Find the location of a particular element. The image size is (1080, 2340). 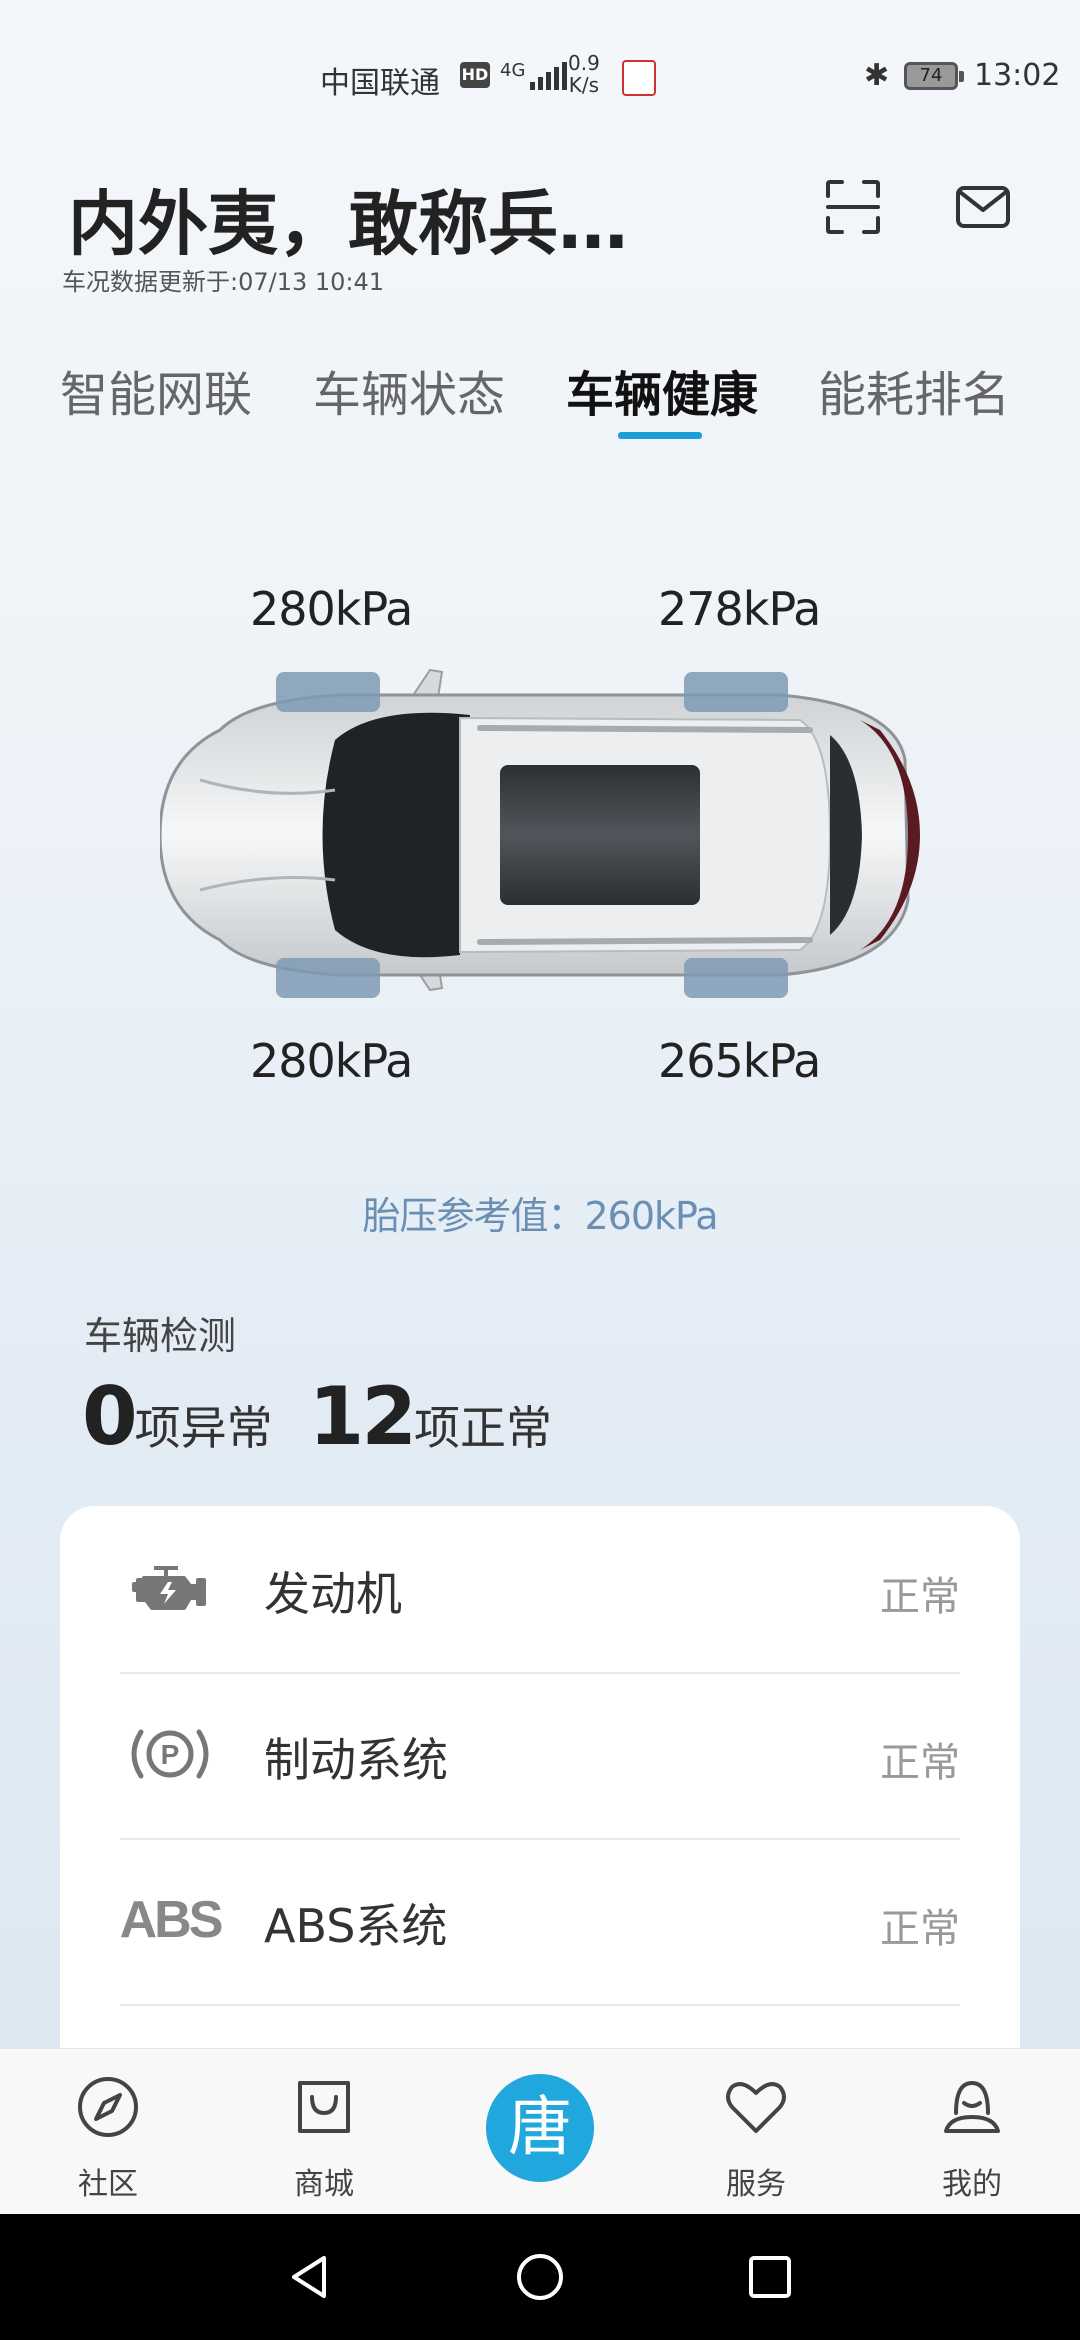

tire-pressure-front-left: 280kPa is located at coordinates (331, 609).